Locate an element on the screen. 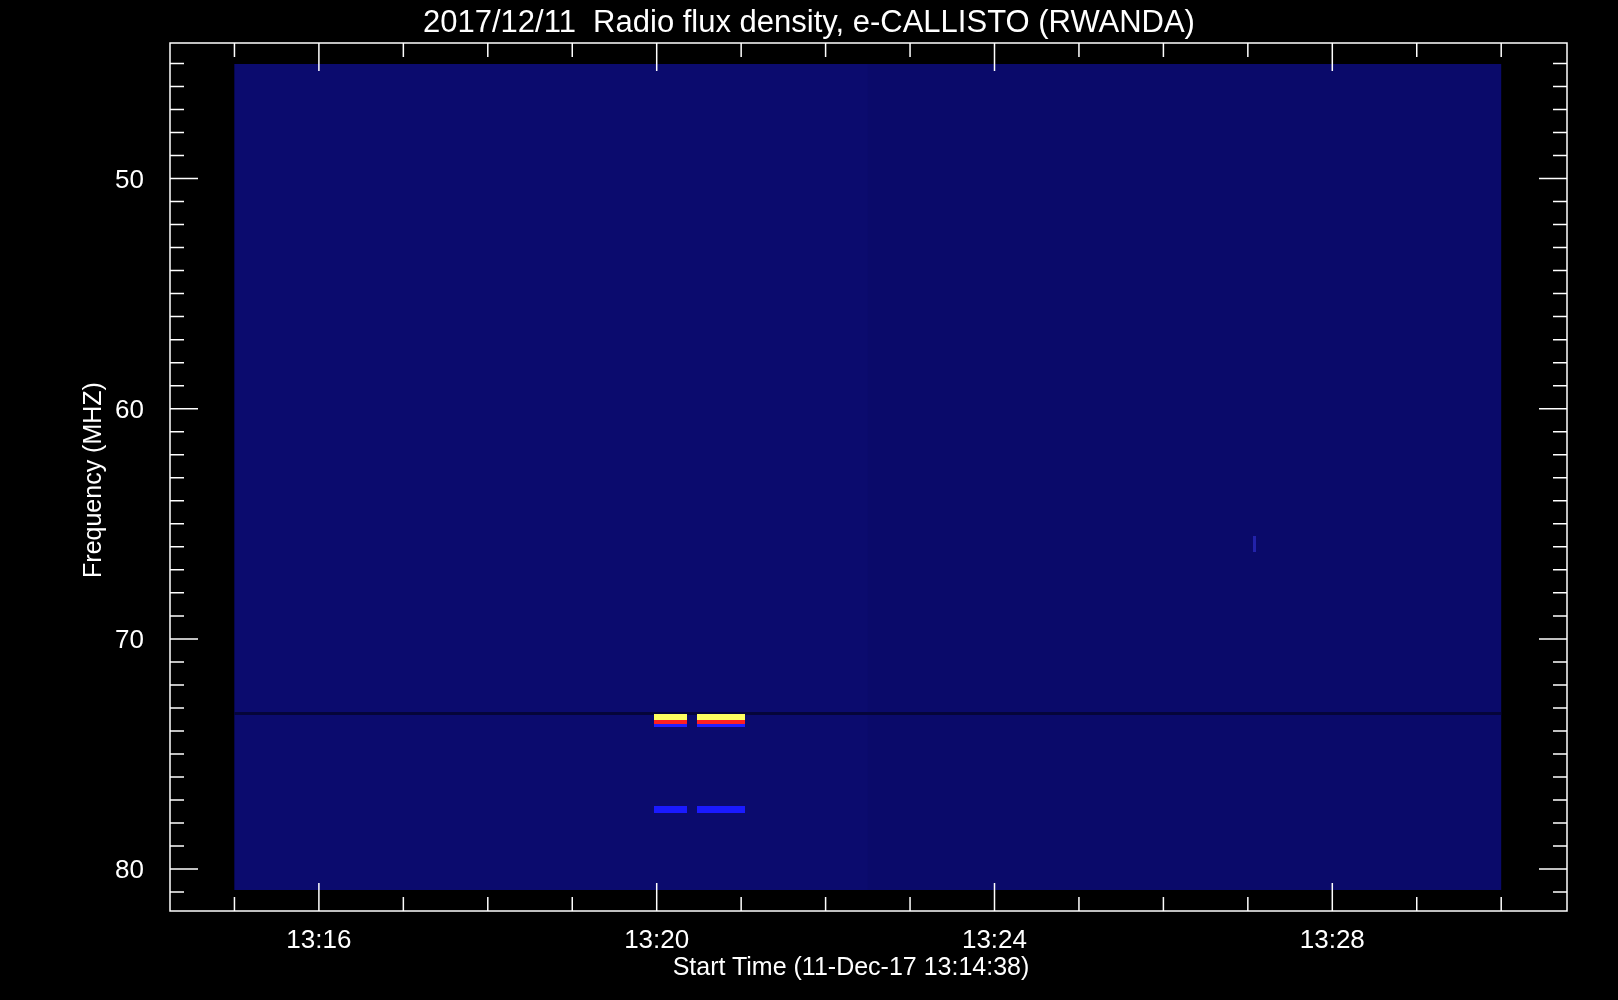 The image size is (1618, 1000). y-tick-label: 70 is located at coordinates (129, 638).